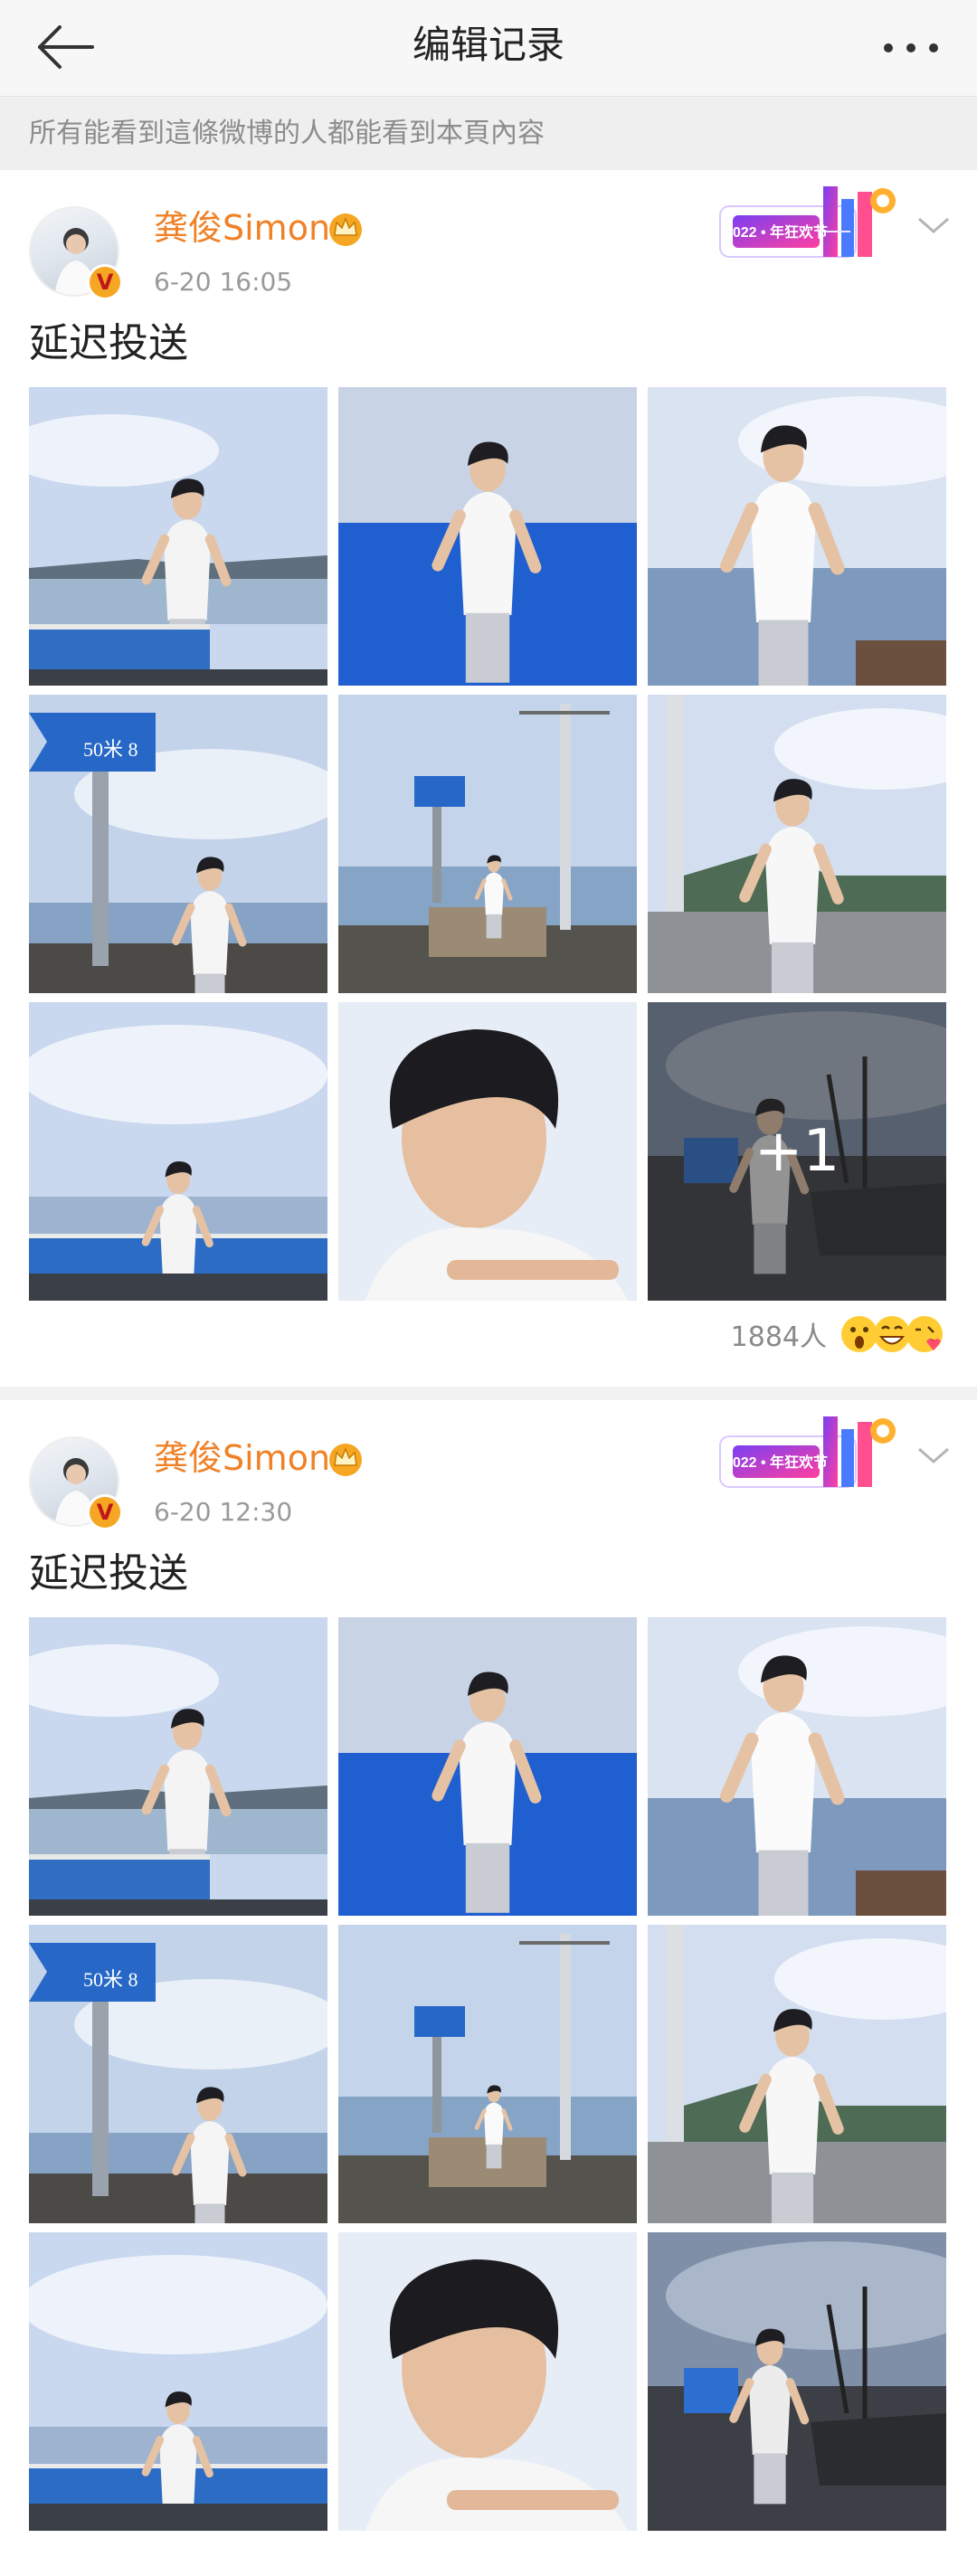  What do you see at coordinates (223, 282) in the screenshot?
I see `post-time: 6-20 16:05` at bounding box center [223, 282].